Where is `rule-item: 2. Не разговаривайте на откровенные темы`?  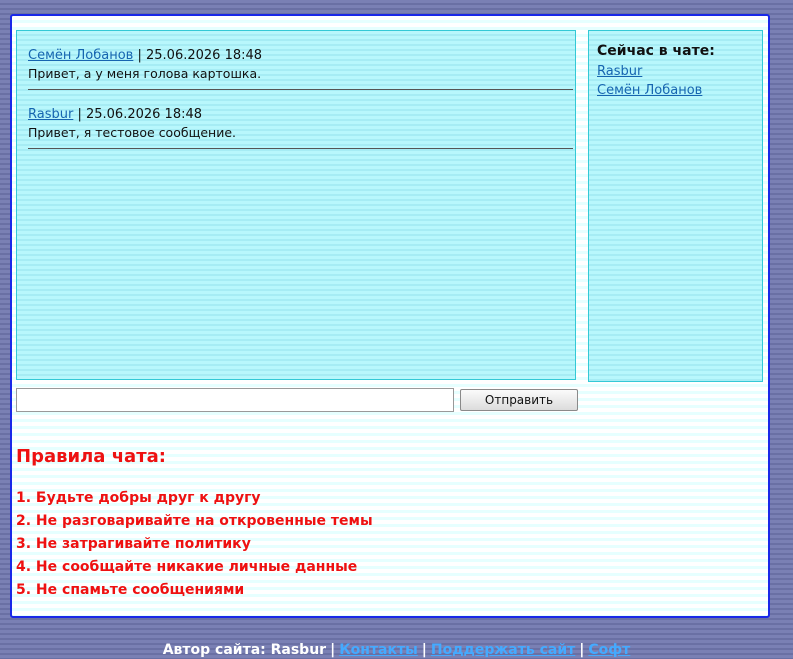 rule-item: 2. Не разговаривайте на откровенные темы is located at coordinates (194, 521).